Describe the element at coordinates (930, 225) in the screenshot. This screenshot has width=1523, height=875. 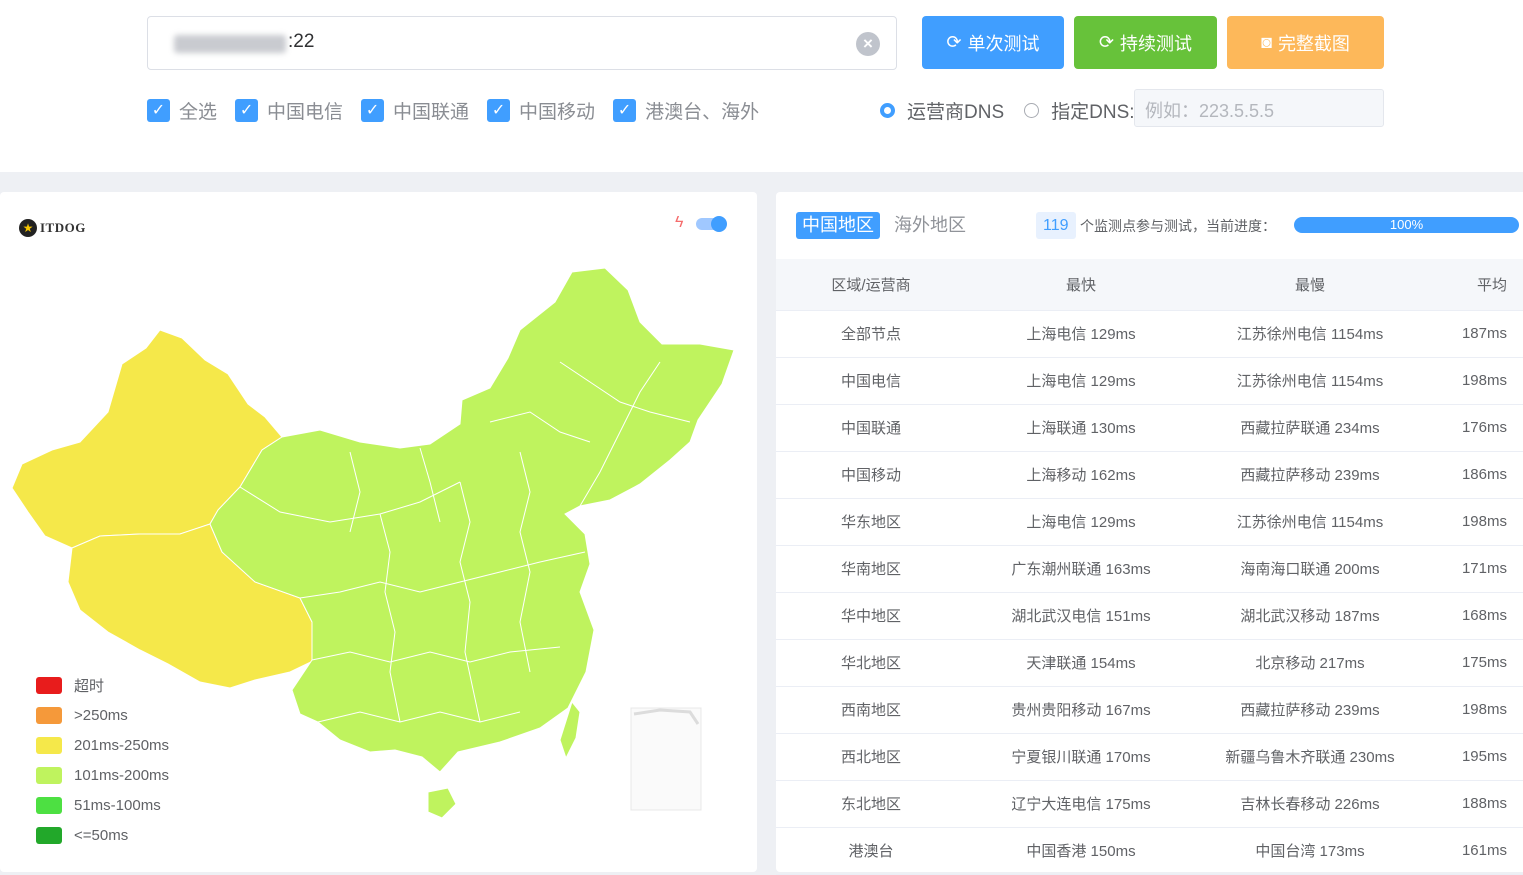
I see `tab-overseas: 海外地区` at that location.